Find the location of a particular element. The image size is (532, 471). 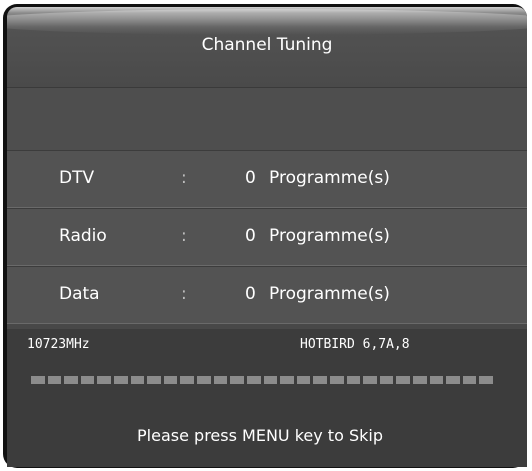

frequency-readout: 10723MHz is located at coordinates (58, 344).